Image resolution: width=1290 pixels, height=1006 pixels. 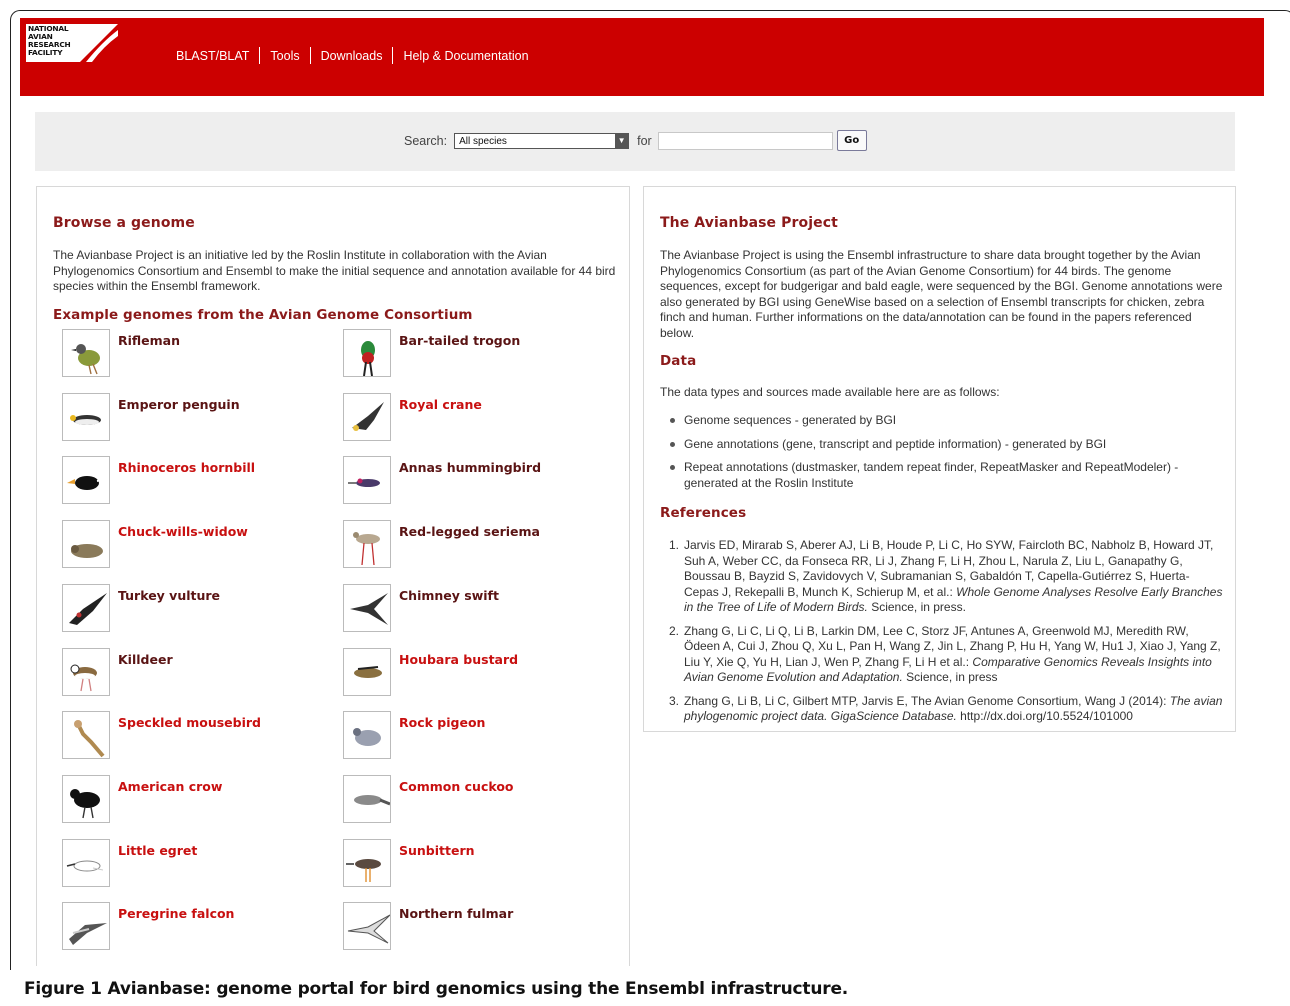 What do you see at coordinates (192, 864) in the screenshot?
I see `bird-entry: Little egret` at bounding box center [192, 864].